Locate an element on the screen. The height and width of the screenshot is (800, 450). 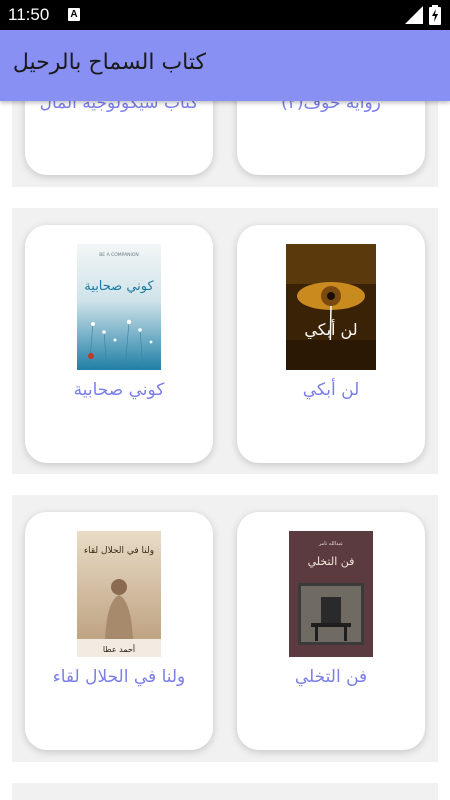
book-cover-author: أحمد عطا is located at coordinates (119, 649).